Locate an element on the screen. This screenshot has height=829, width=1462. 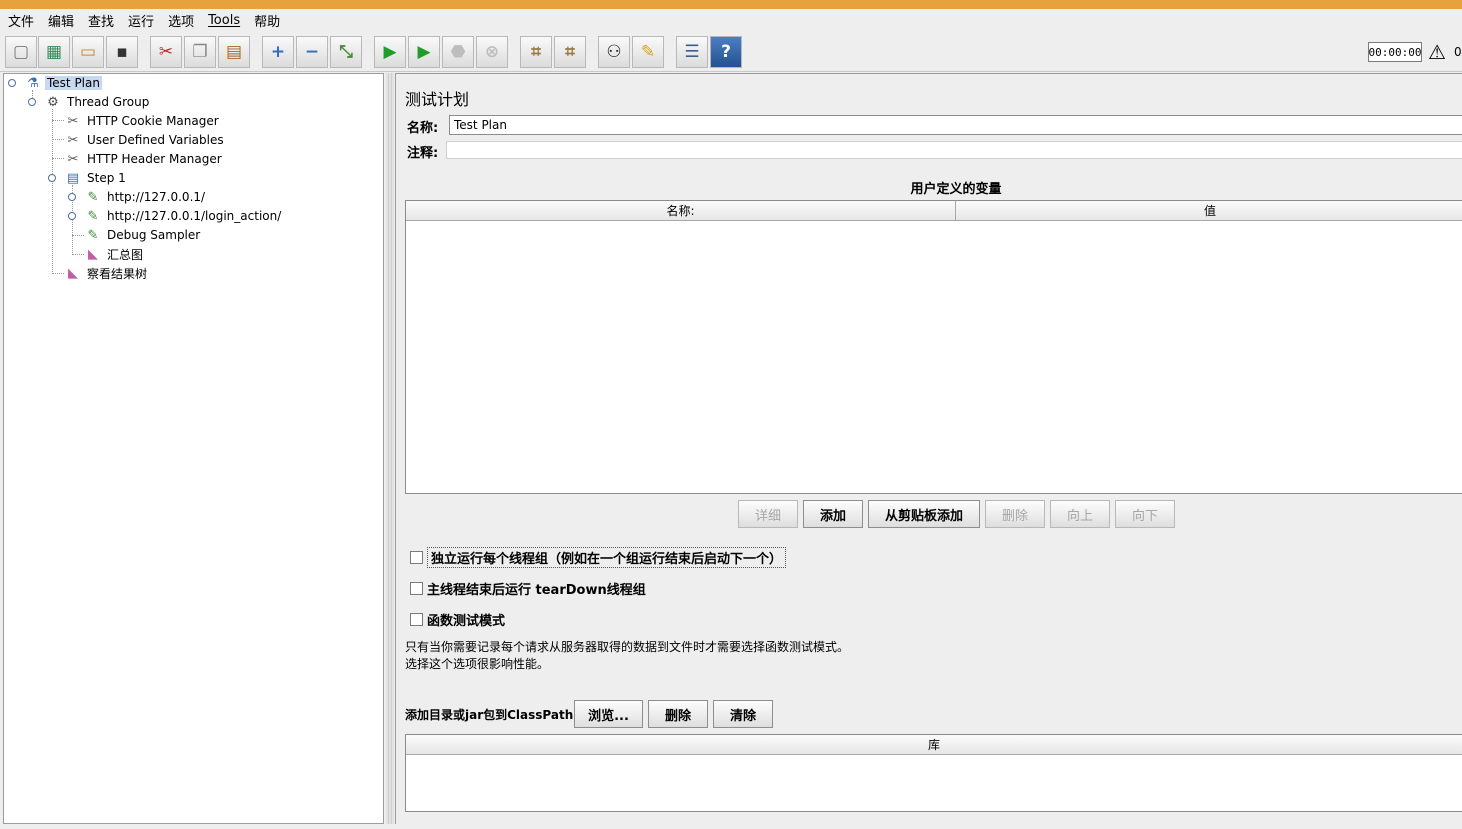
functional-mode-checkbox: 函数测试模式 is located at coordinates (457, 619).